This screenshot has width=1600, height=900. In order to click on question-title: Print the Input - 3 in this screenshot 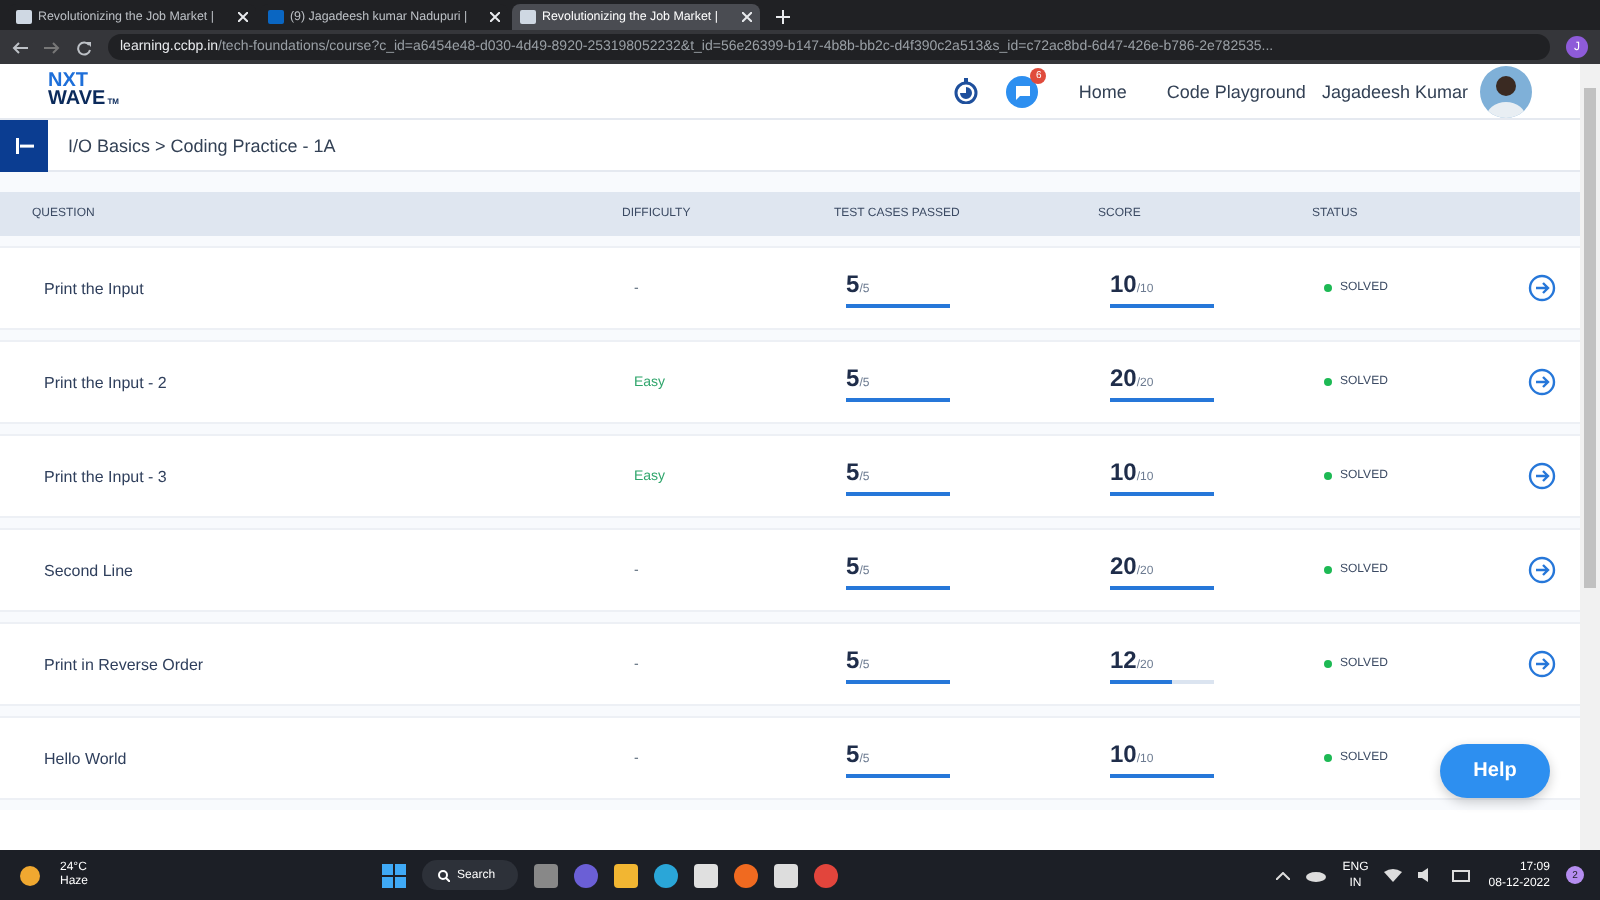, I will do `click(106, 476)`.